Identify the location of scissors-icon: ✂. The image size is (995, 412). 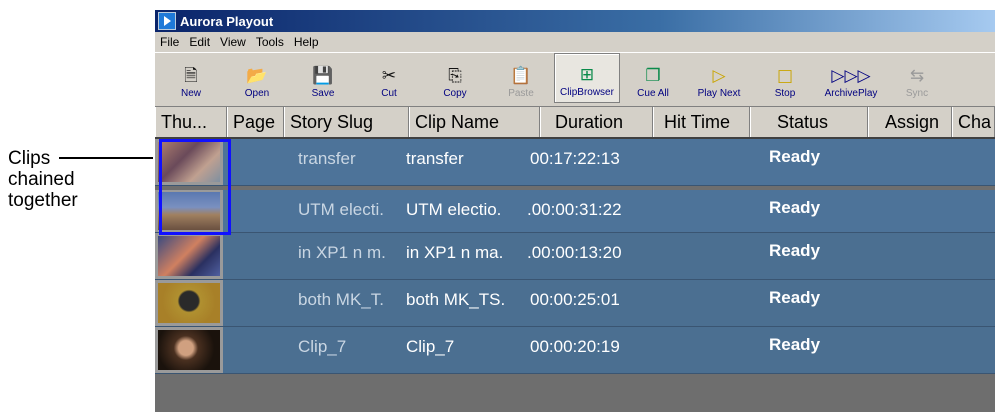
(389, 76).